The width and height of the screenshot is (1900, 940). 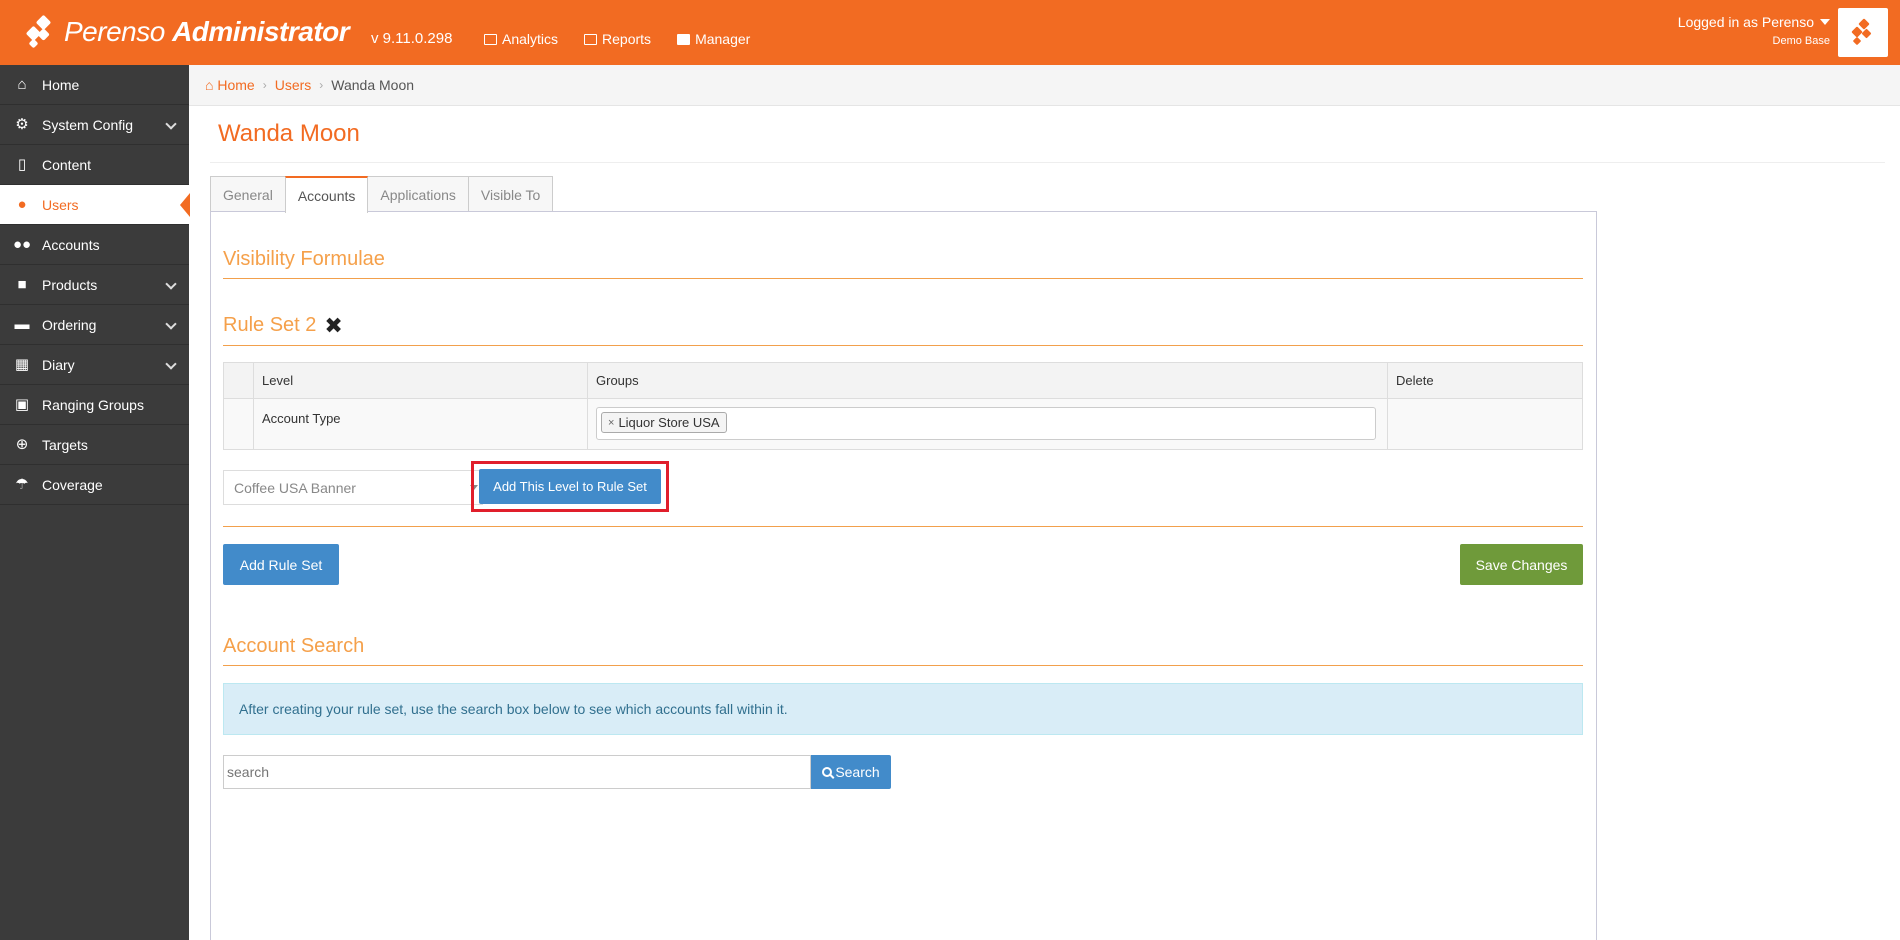 I want to click on cart-icon: ▬, so click(x=22, y=324).